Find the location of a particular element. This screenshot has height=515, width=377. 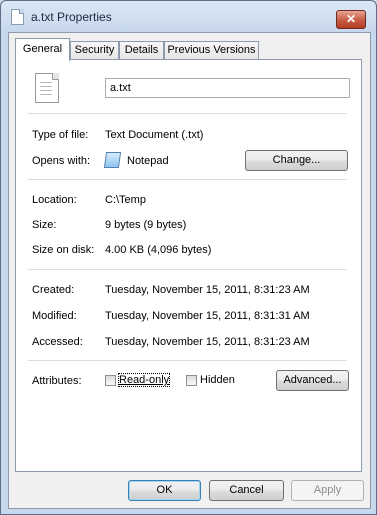

text-document-icon is located at coordinates (47, 88).